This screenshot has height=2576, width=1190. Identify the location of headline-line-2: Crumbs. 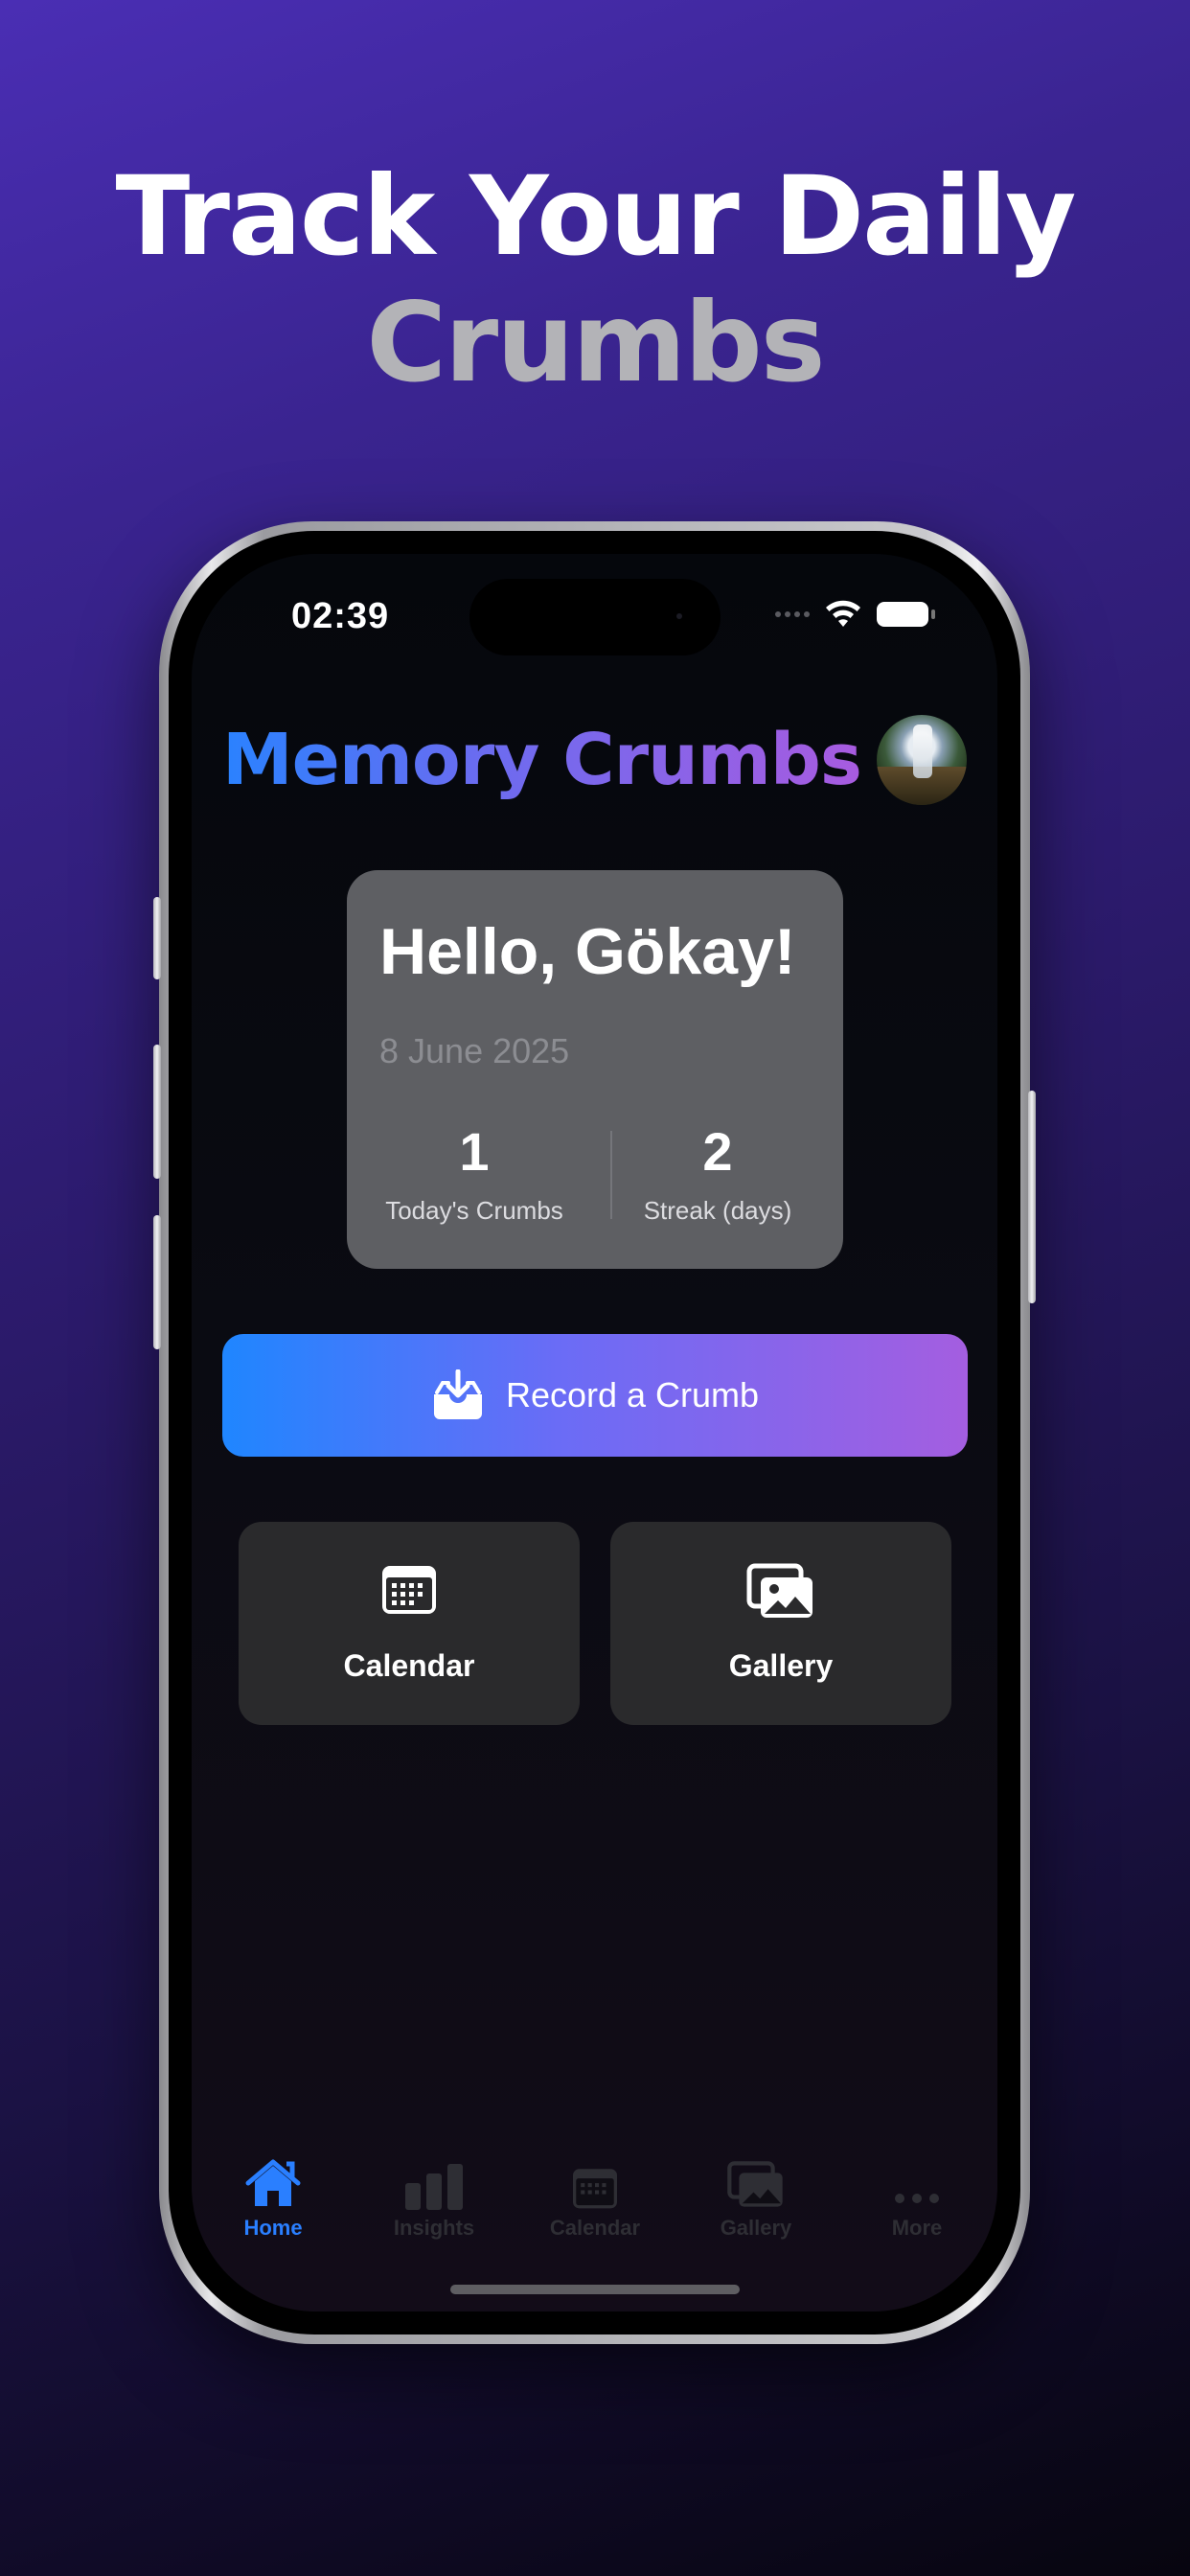
(595, 342).